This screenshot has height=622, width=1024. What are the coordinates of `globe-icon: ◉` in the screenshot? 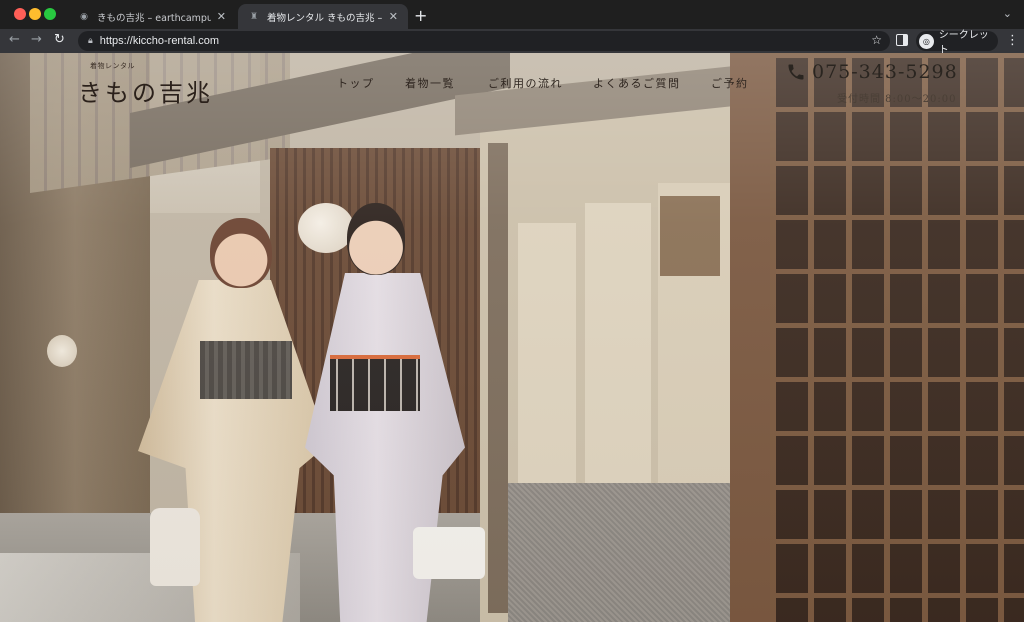 It's located at (84, 16).